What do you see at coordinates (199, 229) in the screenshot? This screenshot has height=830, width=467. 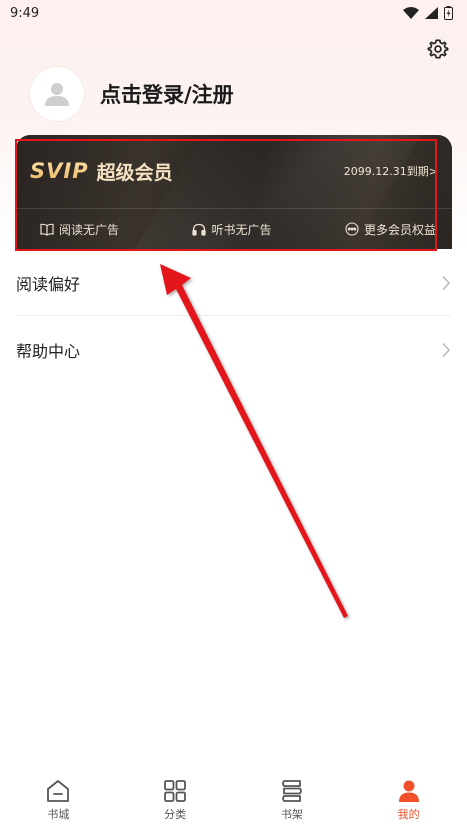 I see `headphones-icon` at bounding box center [199, 229].